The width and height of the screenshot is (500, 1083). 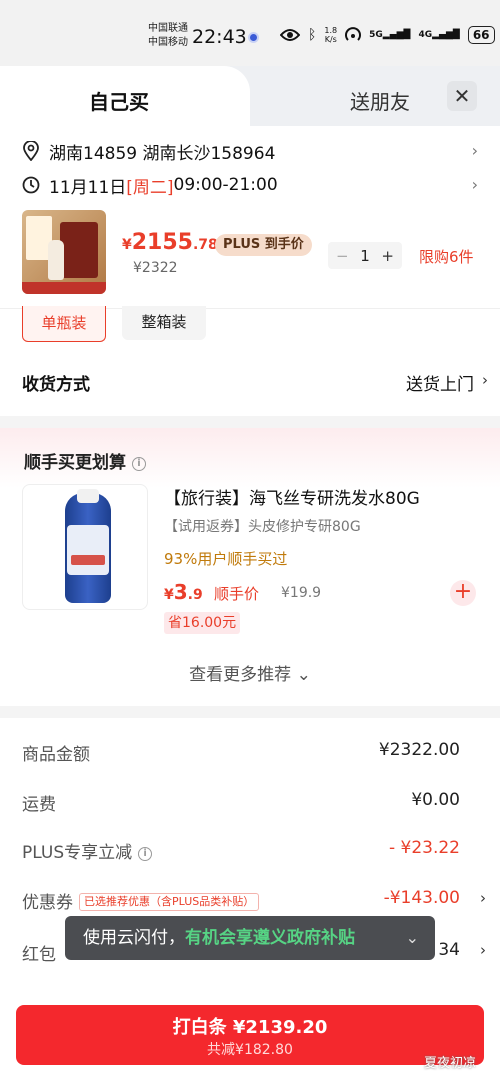 What do you see at coordinates (463, 593) in the screenshot?
I see `add-upsell-button: +` at bounding box center [463, 593].